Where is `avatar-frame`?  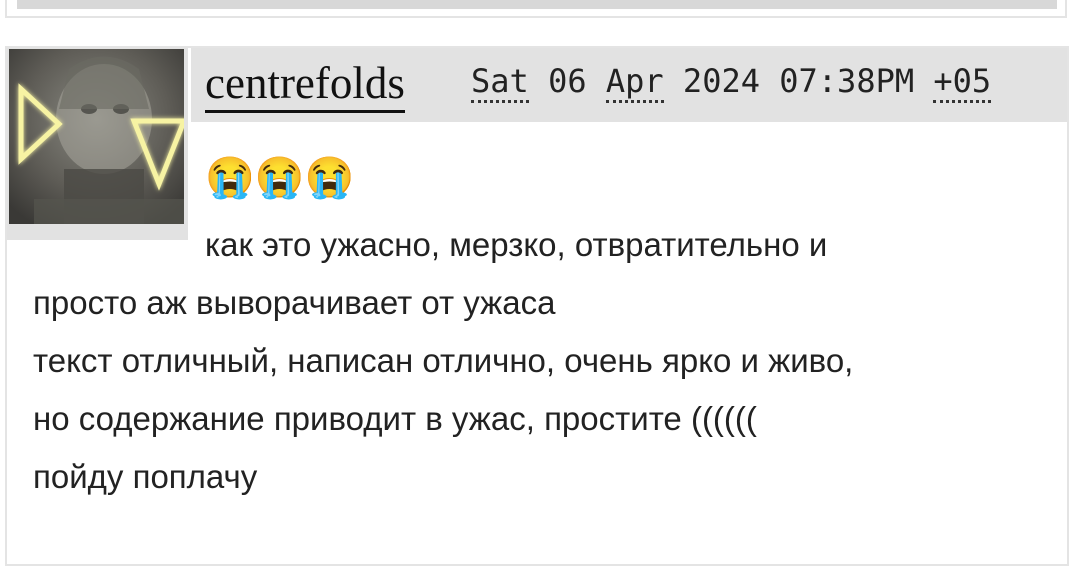
avatar-frame is located at coordinates (97, 144).